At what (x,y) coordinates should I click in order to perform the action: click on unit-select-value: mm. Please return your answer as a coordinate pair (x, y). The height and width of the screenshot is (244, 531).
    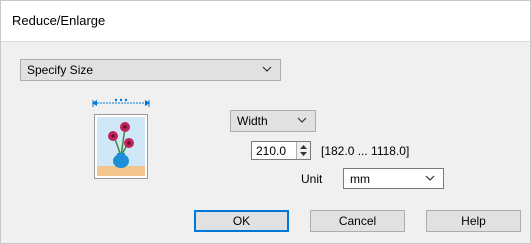
    Looking at the image, I should click on (360, 179).